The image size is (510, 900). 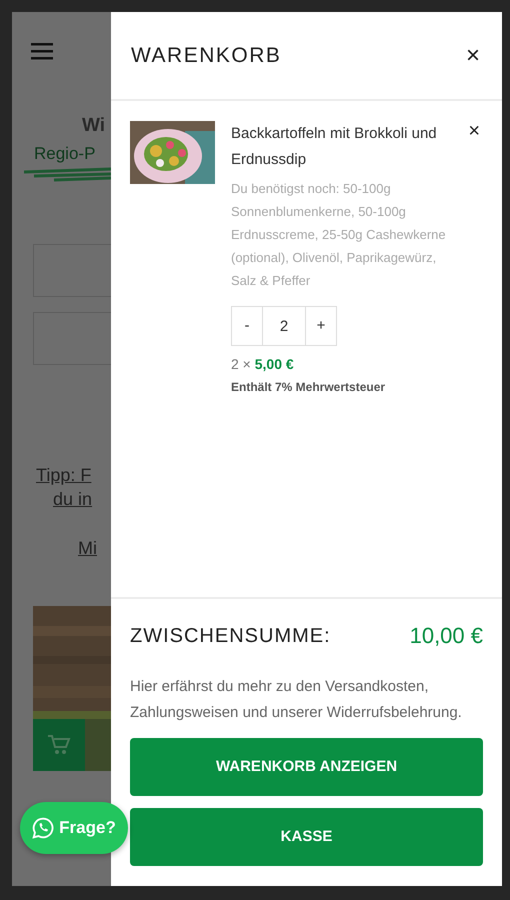 What do you see at coordinates (306, 837) in the screenshot?
I see `cart-action-button: KASSE` at bounding box center [306, 837].